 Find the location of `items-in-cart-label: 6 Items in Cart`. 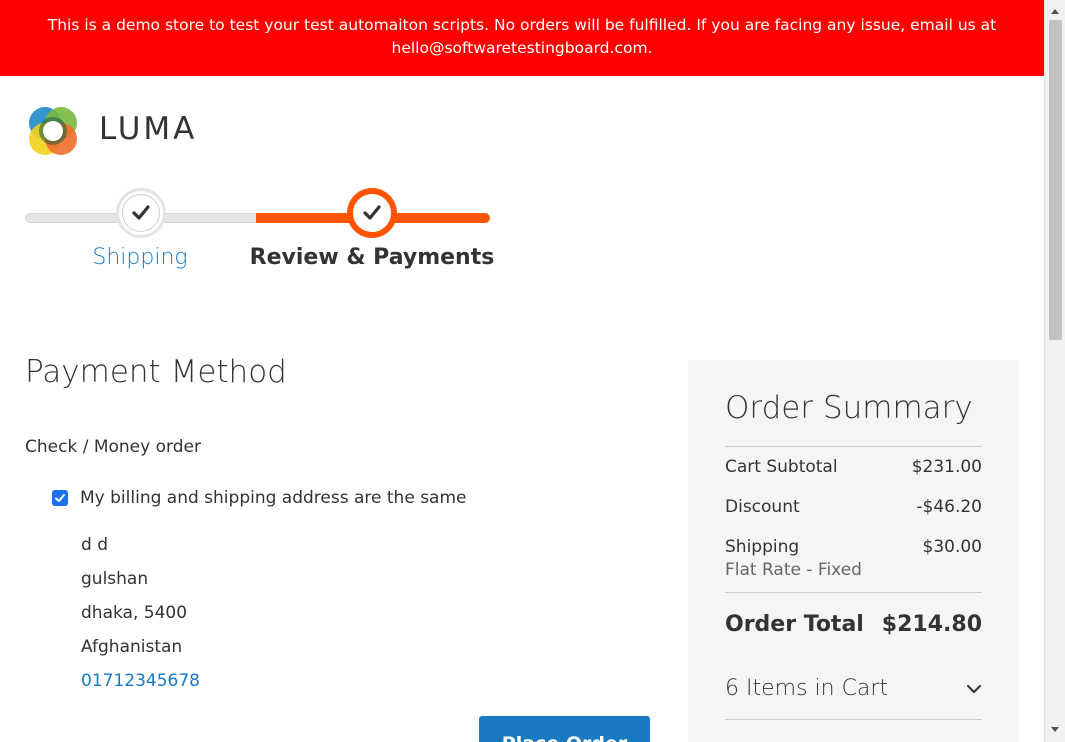

items-in-cart-label: 6 Items in Cart is located at coordinates (807, 688).